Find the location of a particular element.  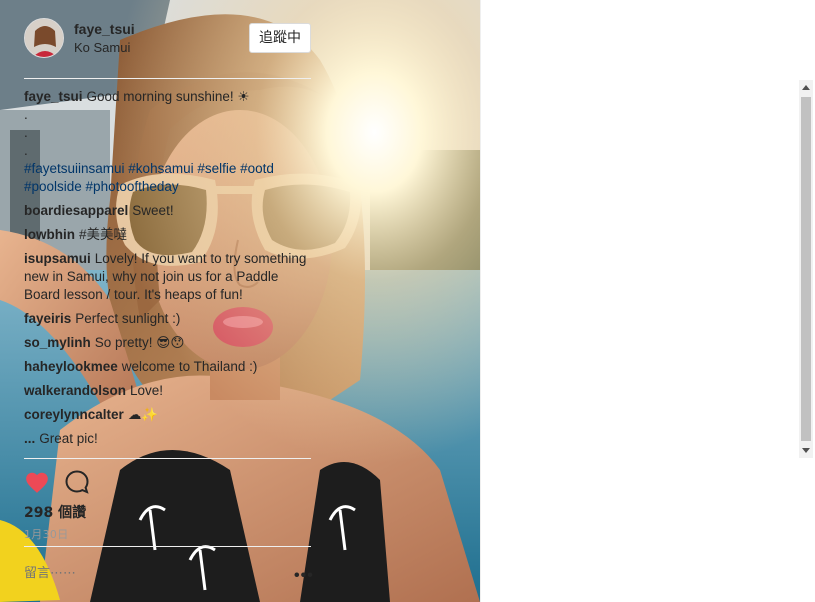

comment-item: fayeiris Perfect sunlight :) is located at coordinates (169, 319).